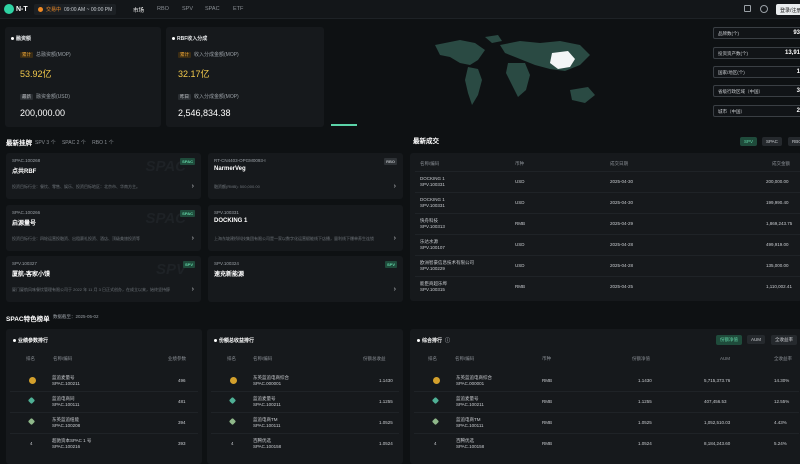 The image size is (800, 464). I want to click on financing-title: 融资额, so click(21, 38).